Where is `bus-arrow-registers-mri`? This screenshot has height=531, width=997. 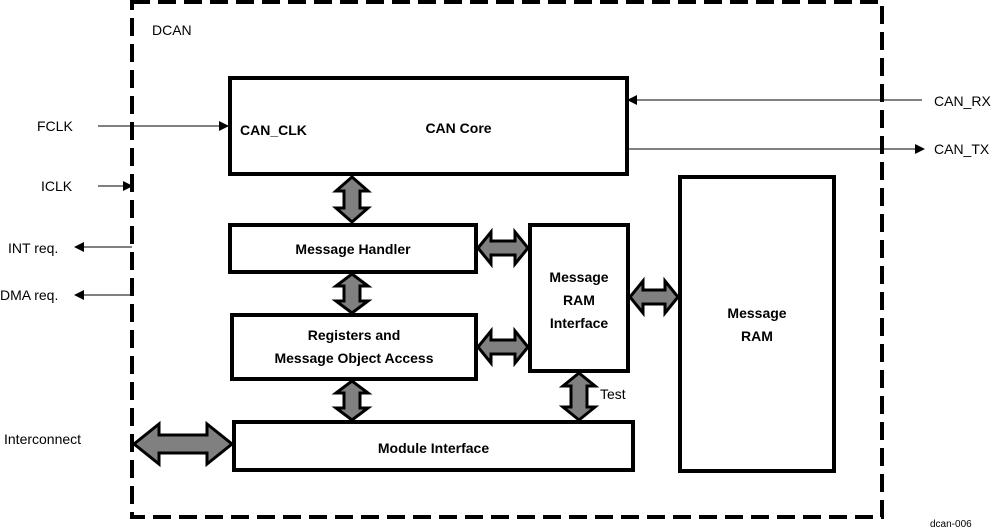 bus-arrow-registers-mri is located at coordinates (503, 347).